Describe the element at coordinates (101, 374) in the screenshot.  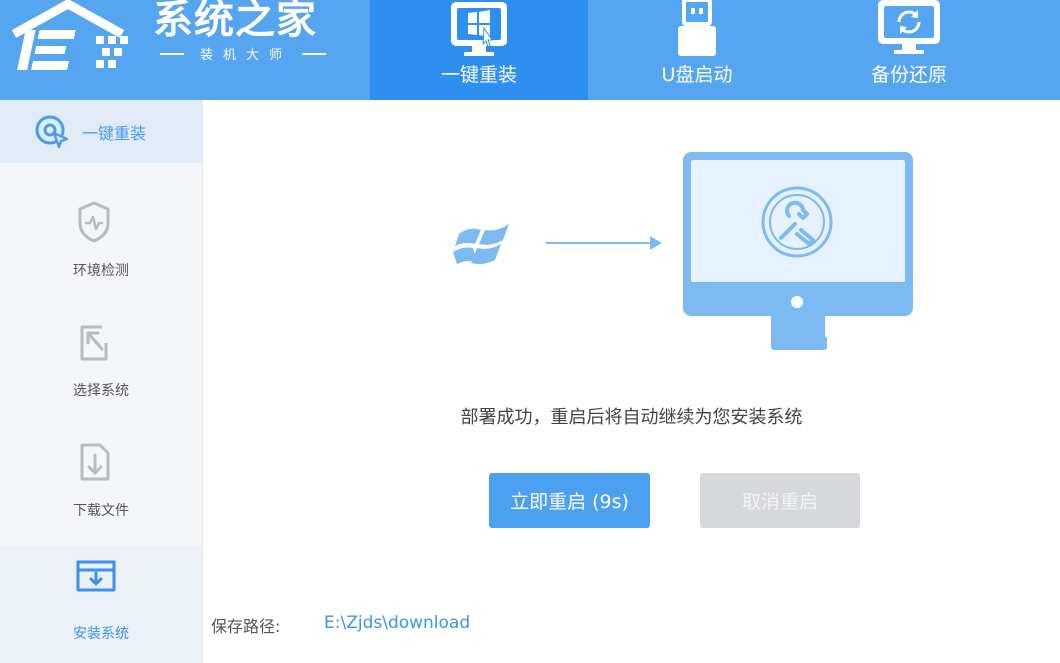
I see `sidebar-step-select-system: 选择系统` at that location.